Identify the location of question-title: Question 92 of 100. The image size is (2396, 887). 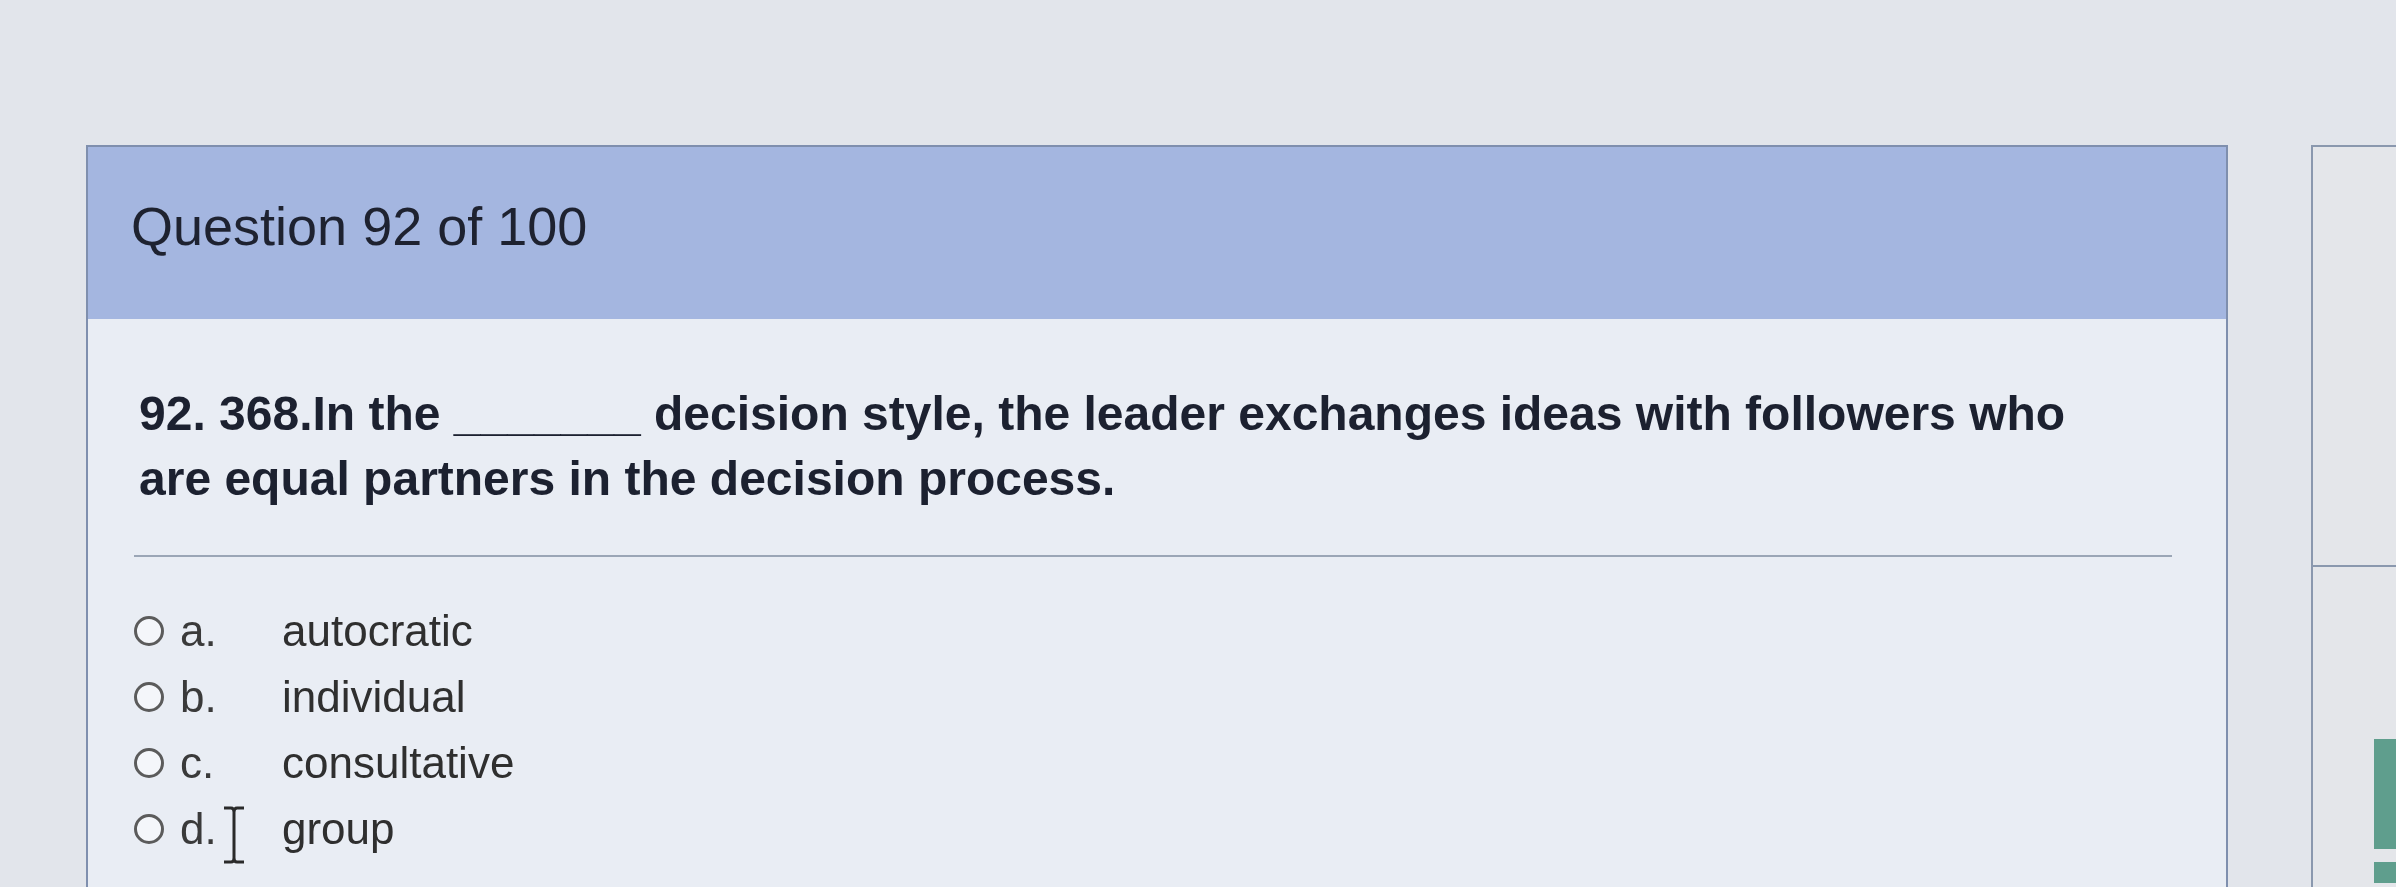
(359, 226).